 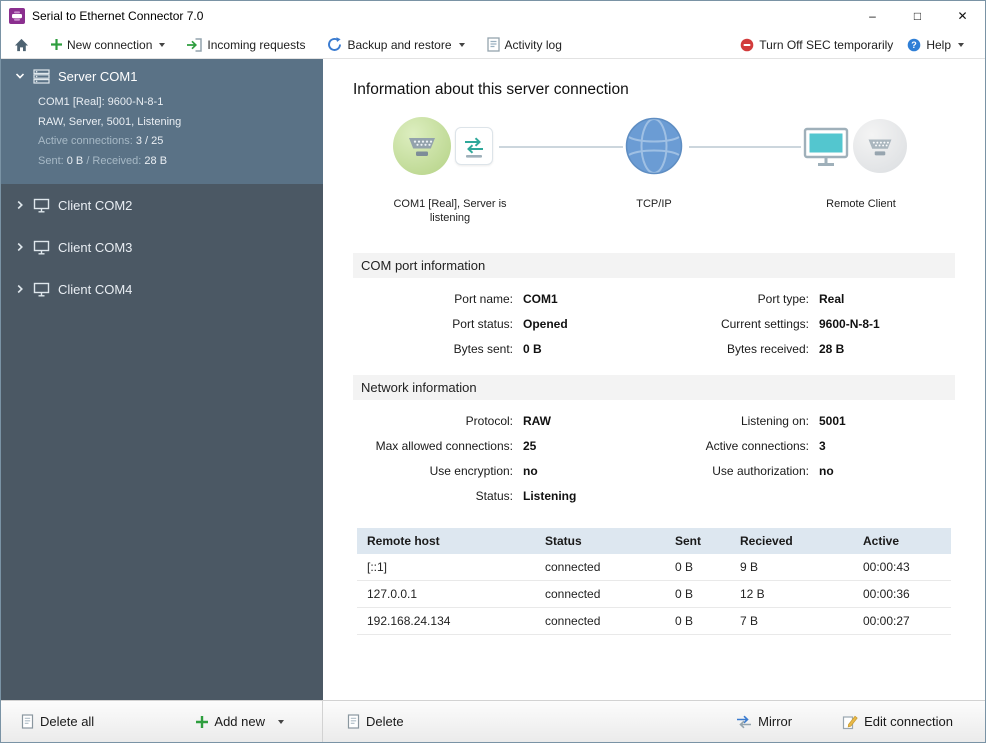 What do you see at coordinates (67, 721) in the screenshot?
I see `delete-all-label: Delete all` at bounding box center [67, 721].